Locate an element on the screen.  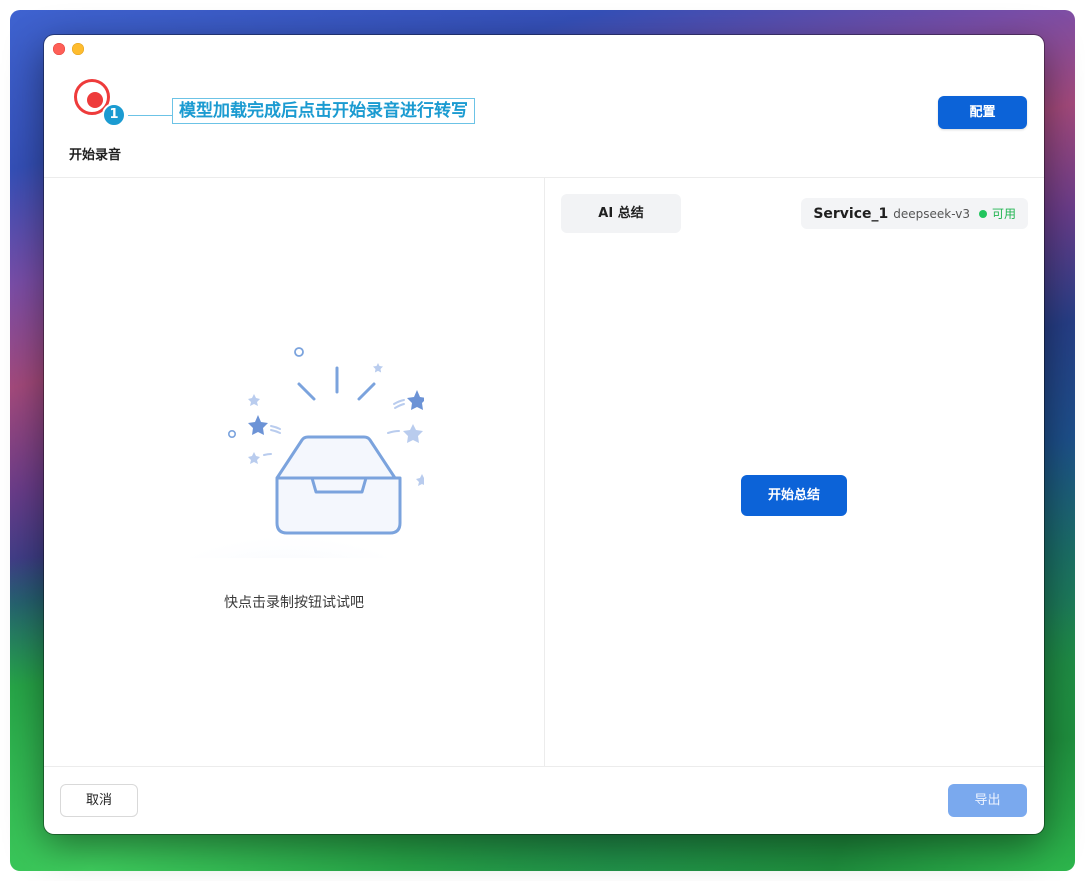
service-selector: Service_1 deepseek-v3 可用 is located at coordinates (914, 213).